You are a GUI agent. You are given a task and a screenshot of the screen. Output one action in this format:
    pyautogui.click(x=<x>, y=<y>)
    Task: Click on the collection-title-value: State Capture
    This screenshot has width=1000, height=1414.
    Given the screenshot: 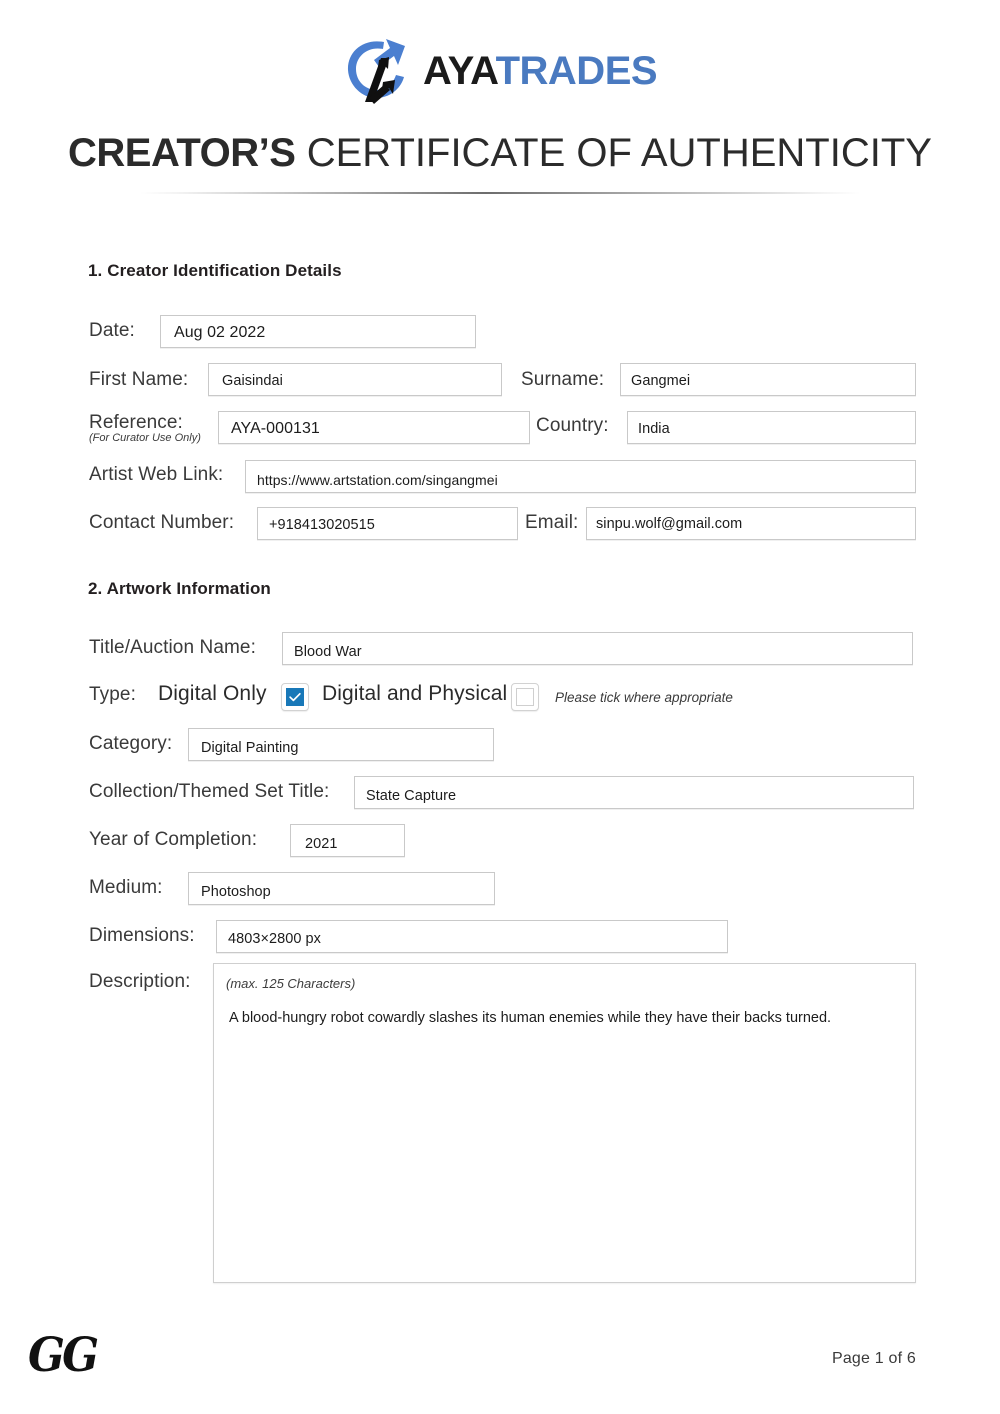 What is the action you would take?
    pyautogui.click(x=411, y=796)
    